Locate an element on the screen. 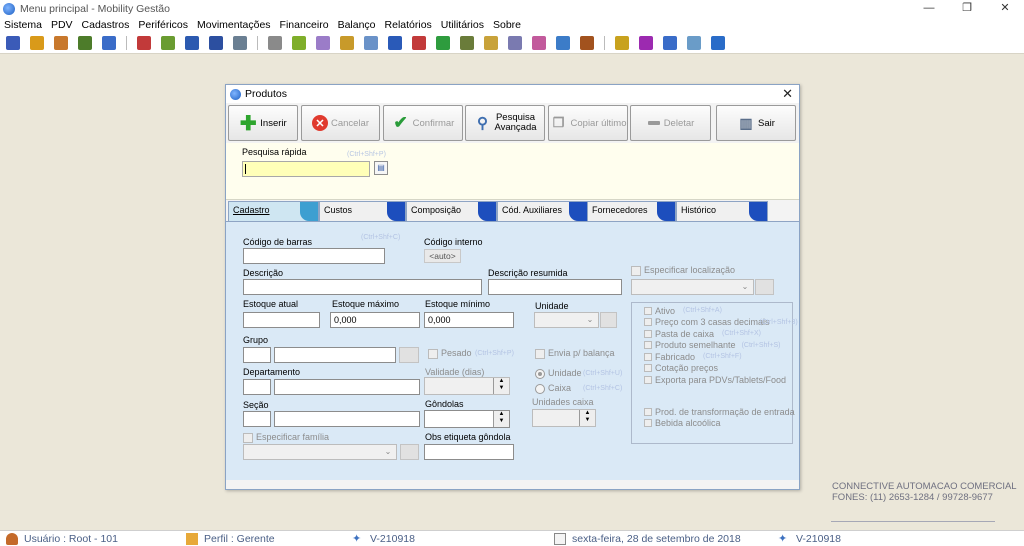 This screenshot has width=1024, height=546. envia-balanca-checkbox: Envia p/ balança is located at coordinates (575, 353).